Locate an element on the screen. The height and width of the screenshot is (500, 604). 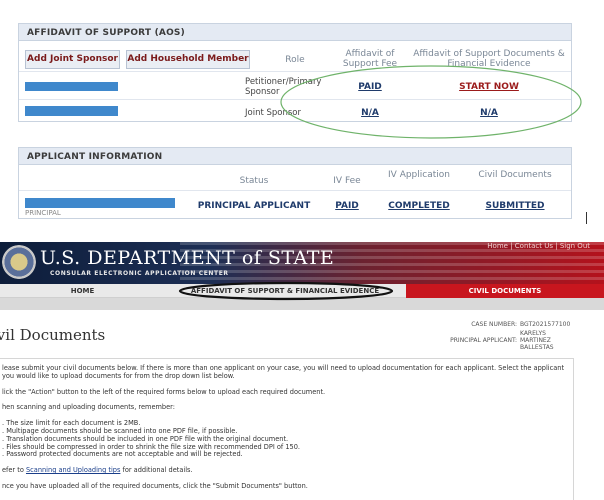
aos-fee-na-link: N/A is located at coordinates (370, 113).